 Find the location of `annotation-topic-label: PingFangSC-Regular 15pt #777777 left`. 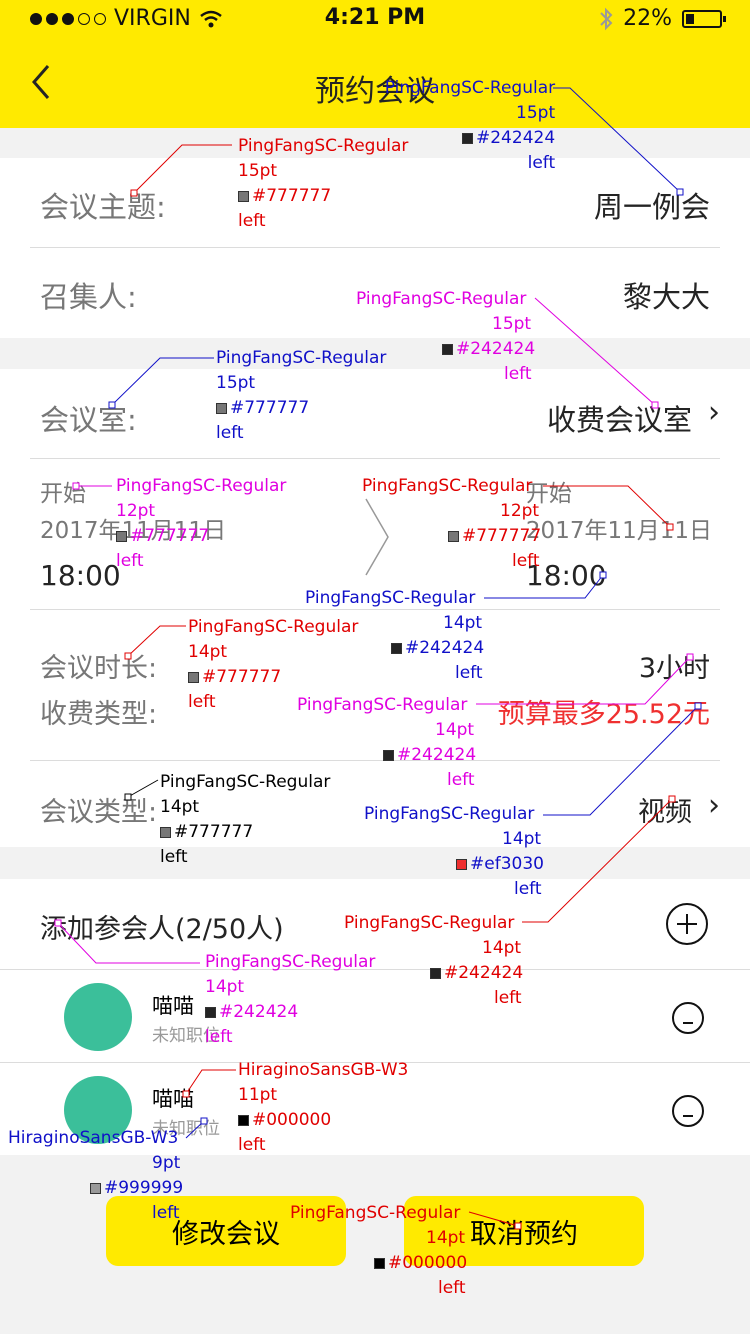

annotation-topic-label: PingFangSC-Regular 15pt #777777 left is located at coordinates (323, 184).